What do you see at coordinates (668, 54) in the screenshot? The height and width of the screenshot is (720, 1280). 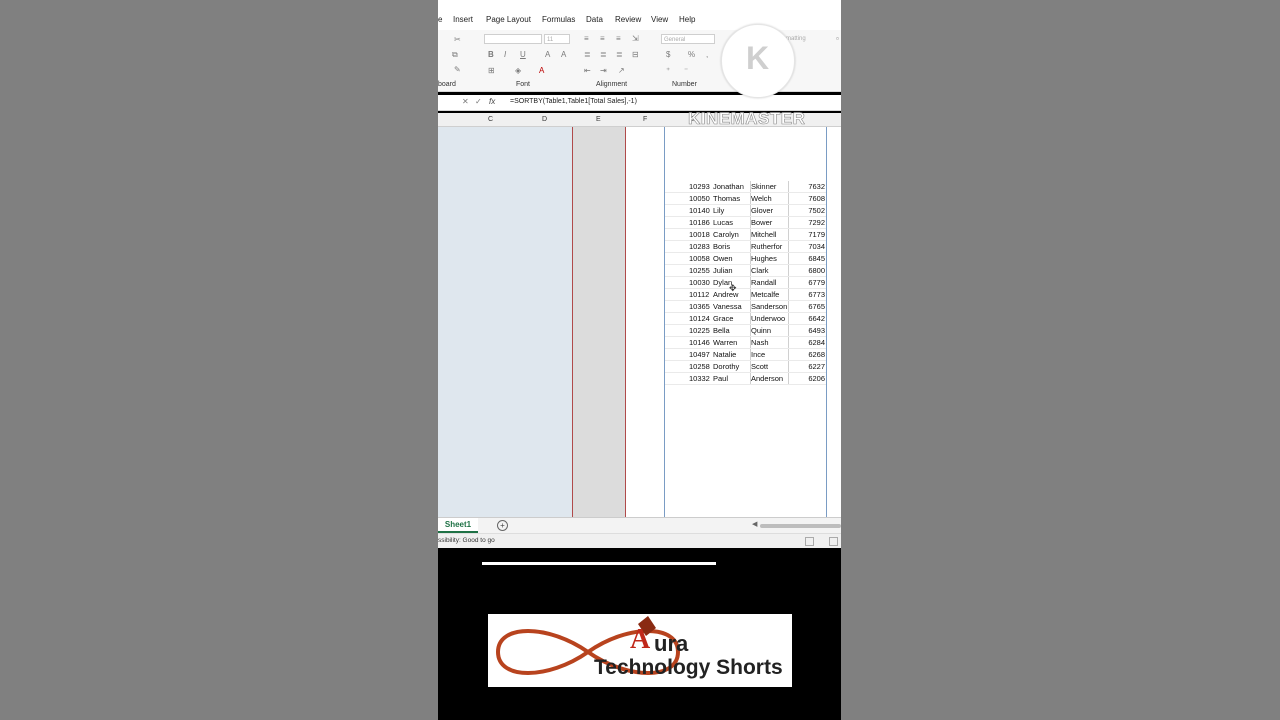 I see `currency-icon: $` at bounding box center [668, 54].